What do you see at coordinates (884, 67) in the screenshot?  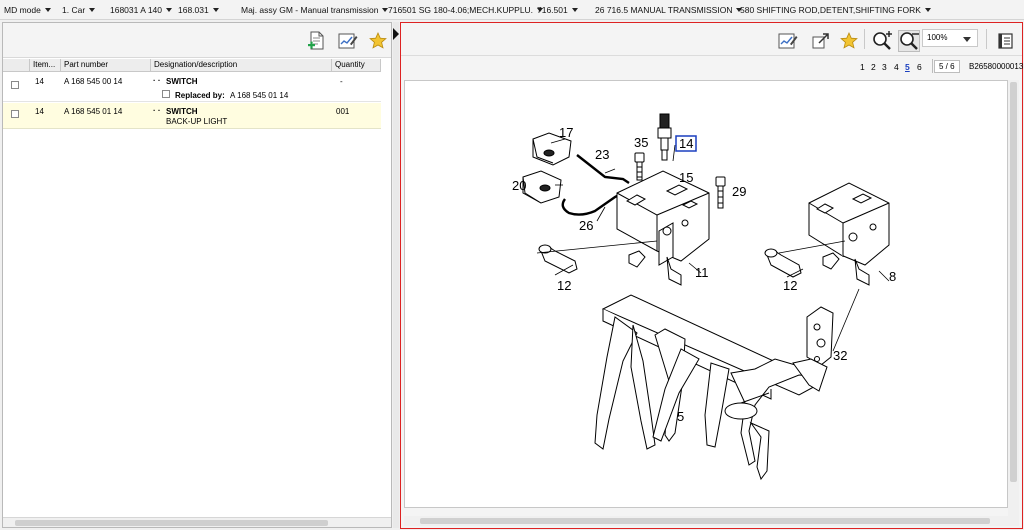 I see `page-link: 3` at bounding box center [884, 67].